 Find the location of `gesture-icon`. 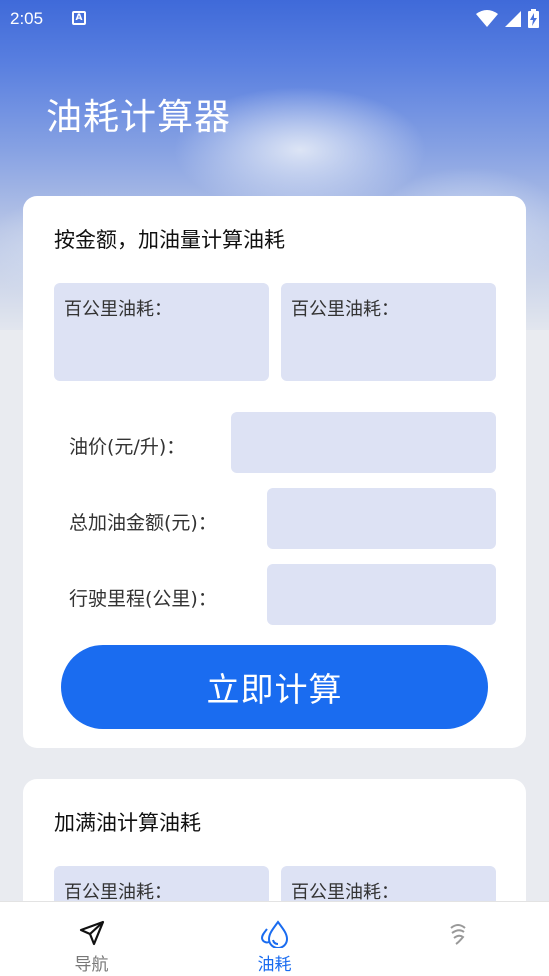

gesture-icon is located at coordinates (457, 934).